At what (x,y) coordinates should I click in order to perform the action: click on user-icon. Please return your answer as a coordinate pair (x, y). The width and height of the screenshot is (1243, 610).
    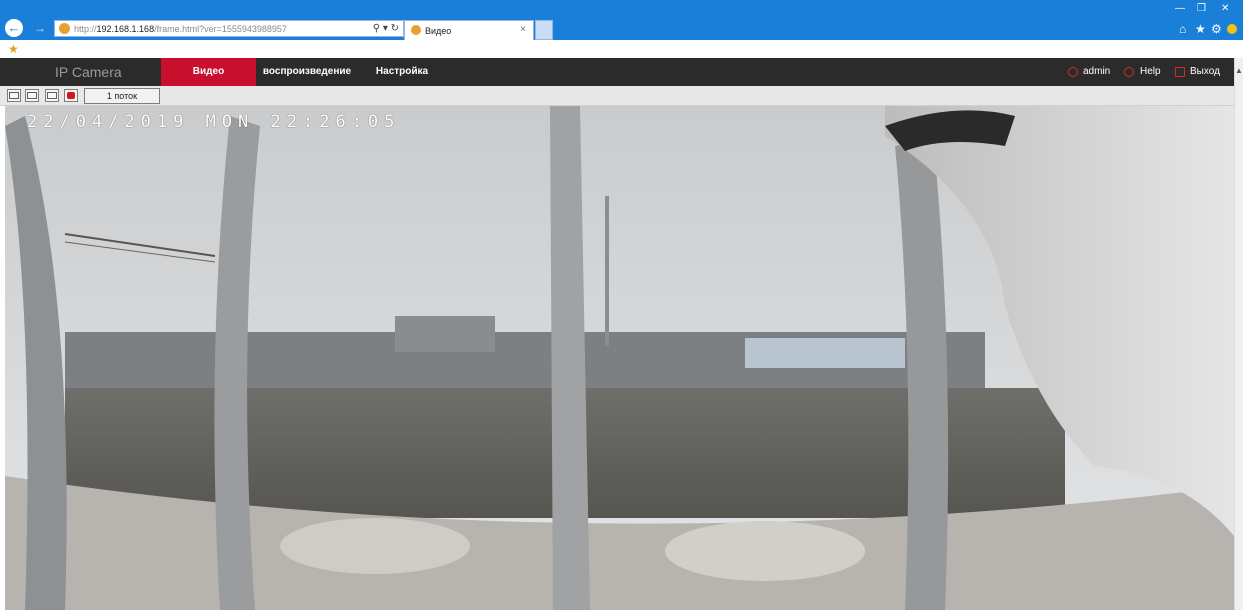
    Looking at the image, I should click on (1073, 72).